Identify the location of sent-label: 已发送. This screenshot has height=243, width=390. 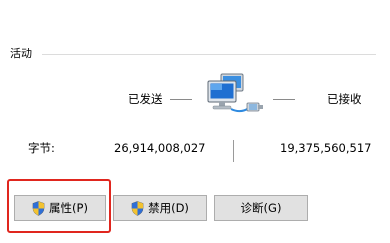
(145, 99).